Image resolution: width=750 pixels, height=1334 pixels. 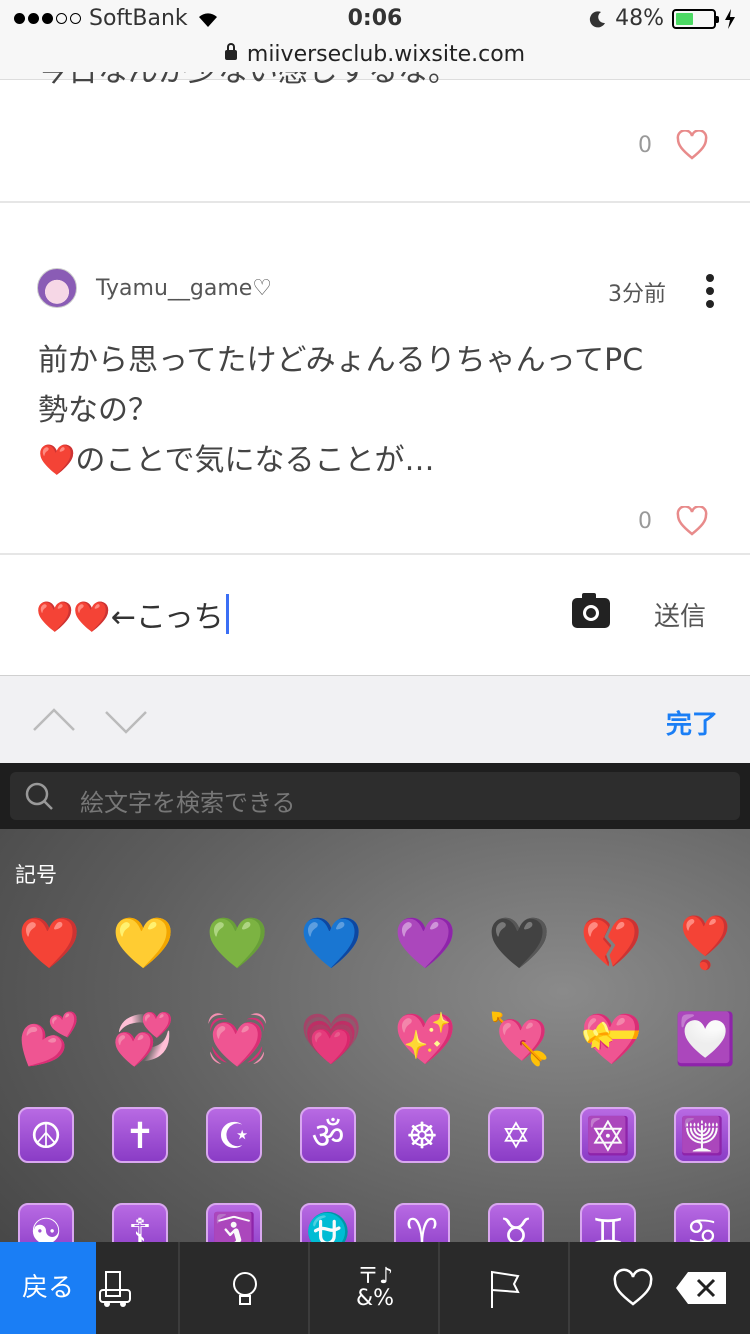 What do you see at coordinates (692, 722) in the screenshot?
I see `done-button: 完了` at bounding box center [692, 722].